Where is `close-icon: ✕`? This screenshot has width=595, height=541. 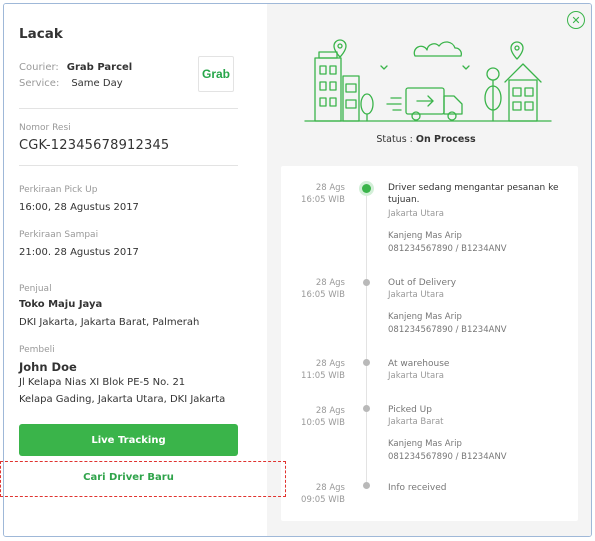
close-icon: ✕ is located at coordinates (576, 20).